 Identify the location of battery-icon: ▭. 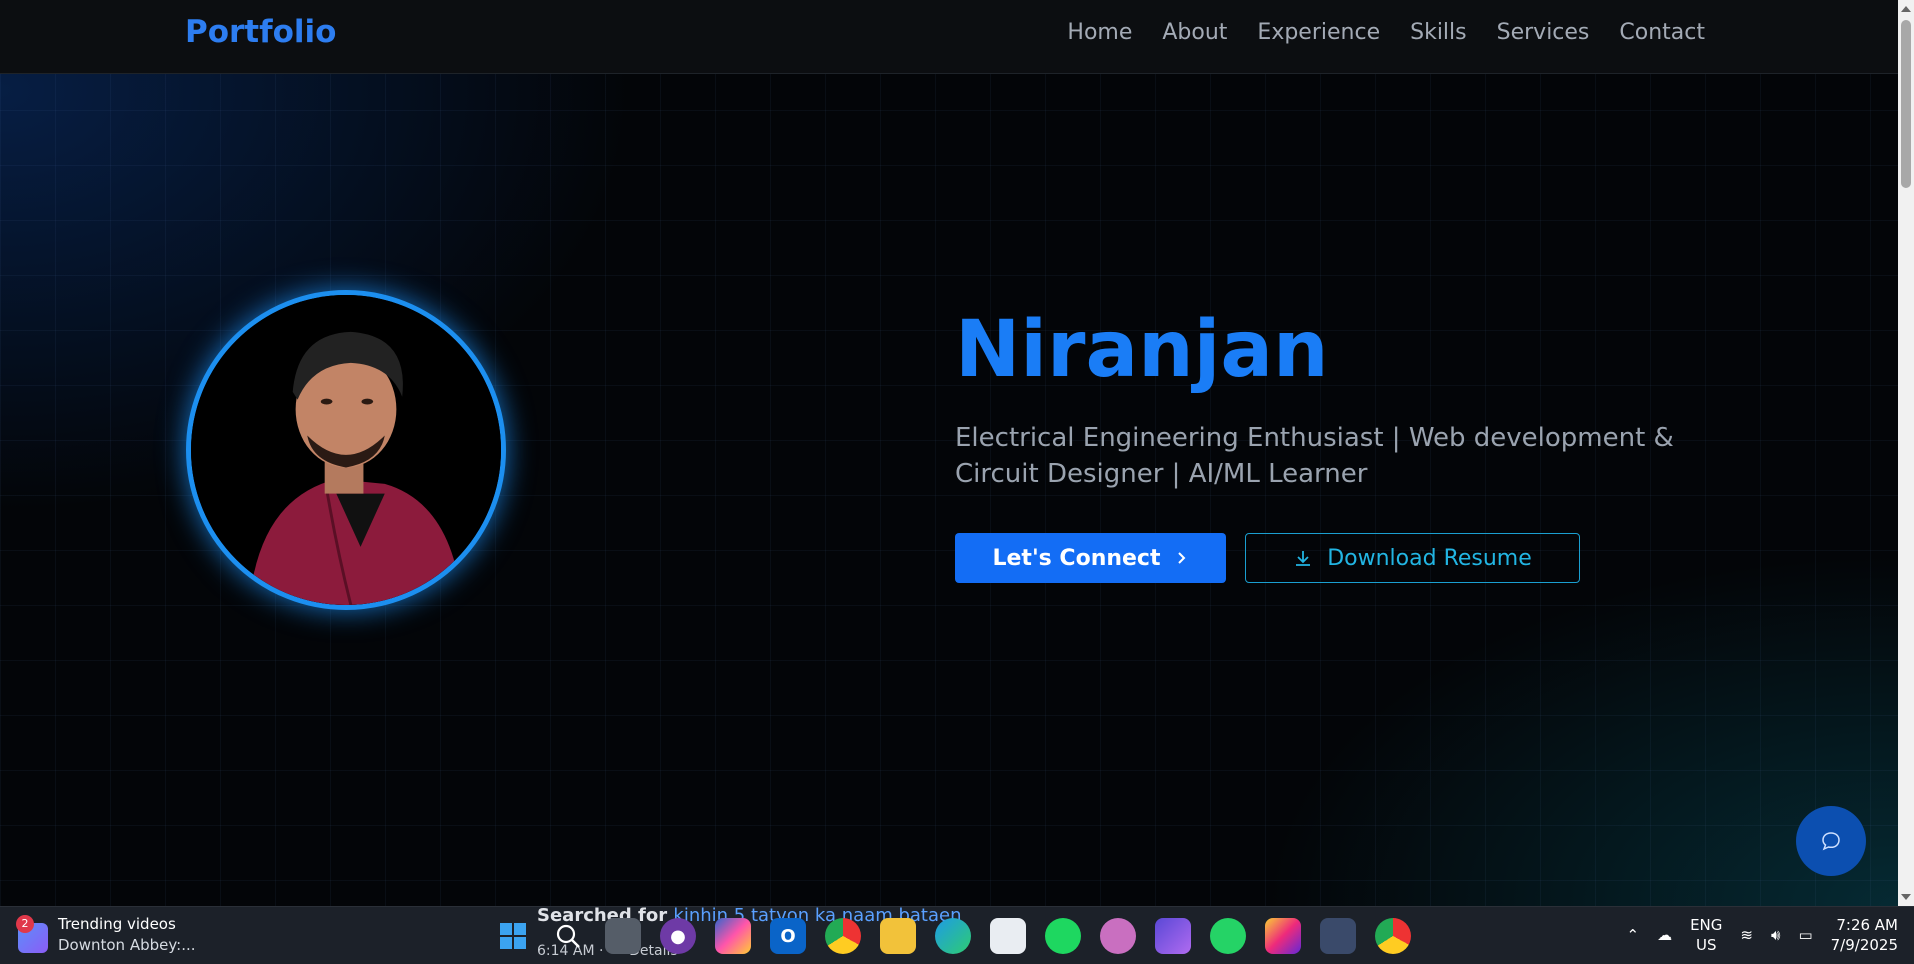
(1805, 935).